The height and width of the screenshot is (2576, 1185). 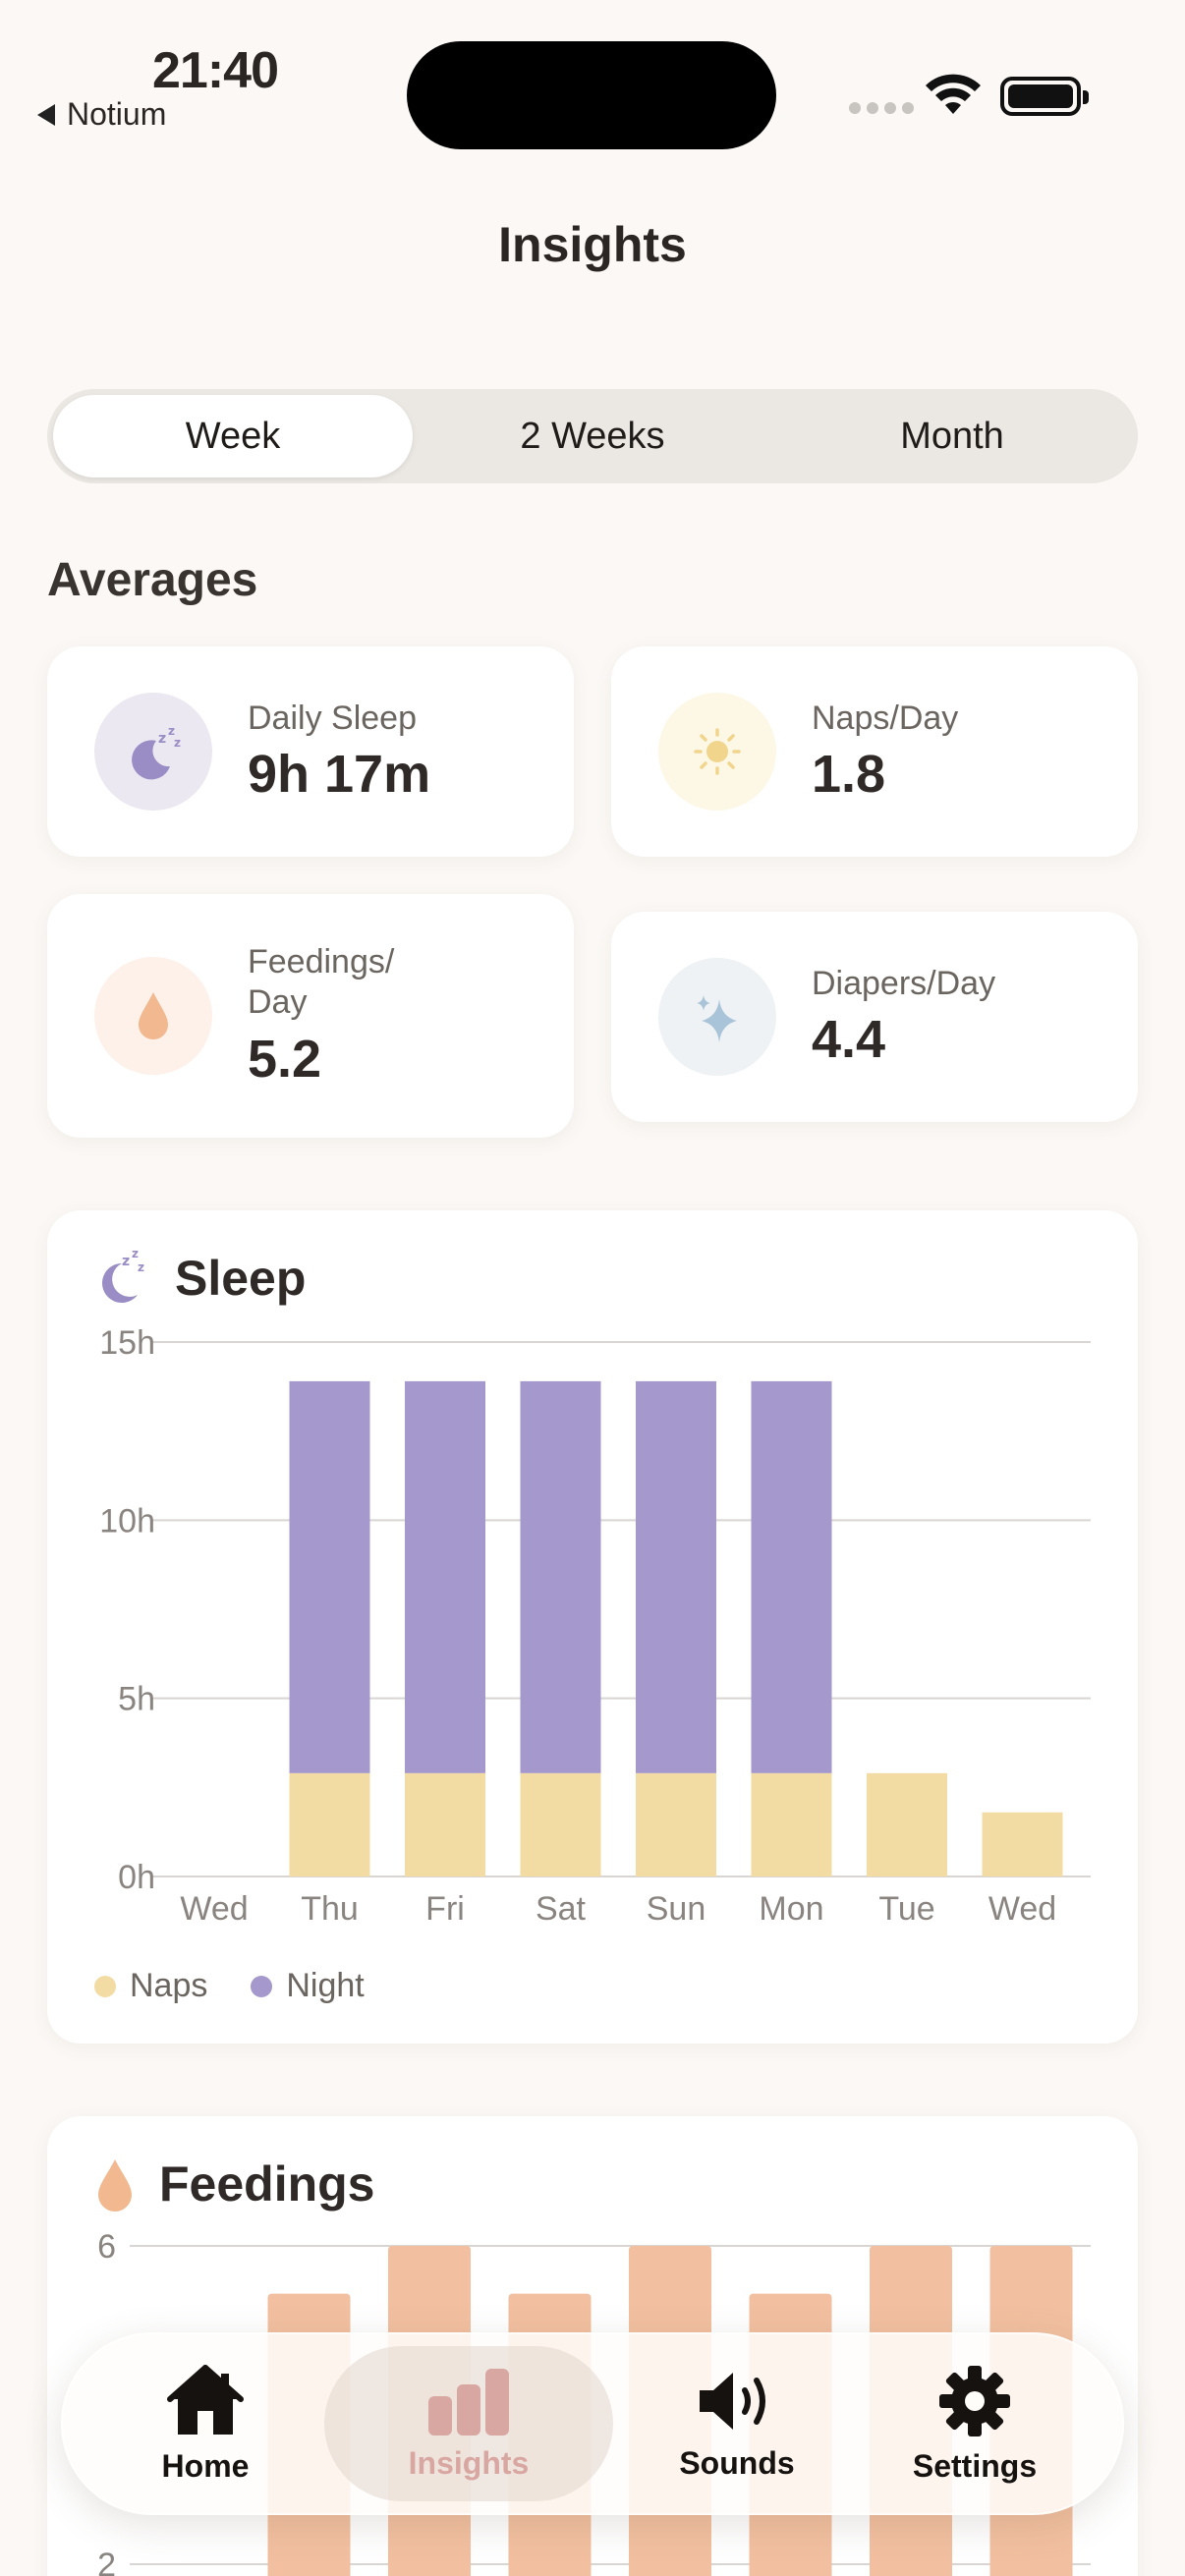 What do you see at coordinates (330, 1909) in the screenshot?
I see `sleep-x-tick-label: Thu` at bounding box center [330, 1909].